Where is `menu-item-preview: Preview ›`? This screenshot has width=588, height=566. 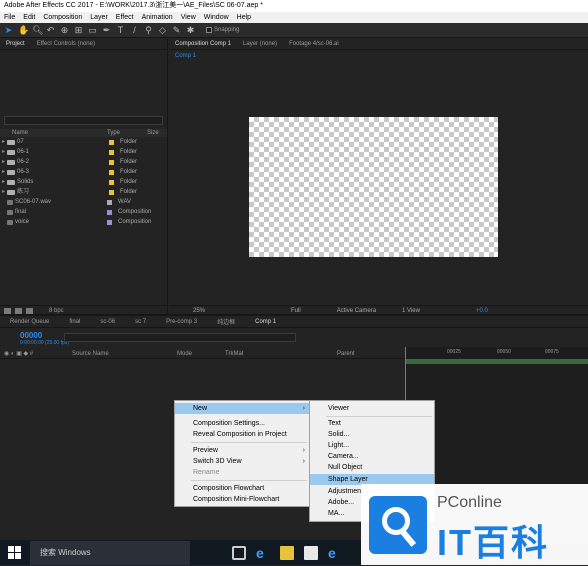
menu-item-preview: Preview › is located at coordinates (242, 450).